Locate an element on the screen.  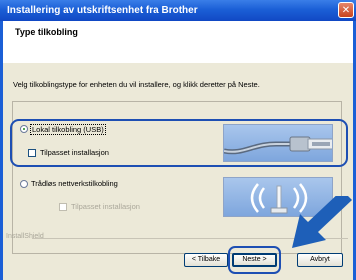
wireless-custom-install-label: Tilpasset installasjon is located at coordinates (105, 206).